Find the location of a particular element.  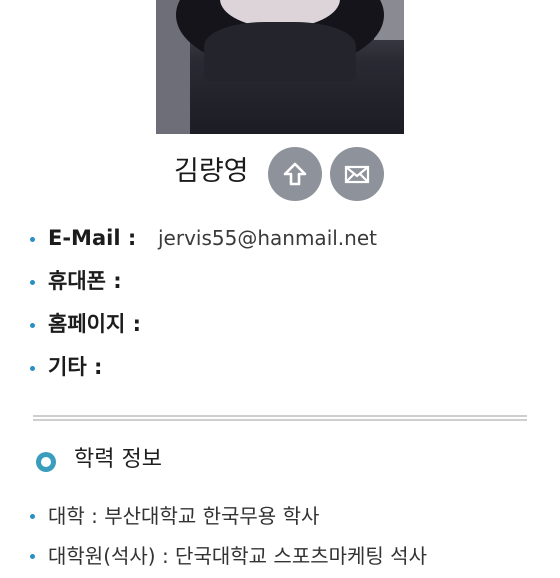

up-arrow-icon is located at coordinates (295, 174).